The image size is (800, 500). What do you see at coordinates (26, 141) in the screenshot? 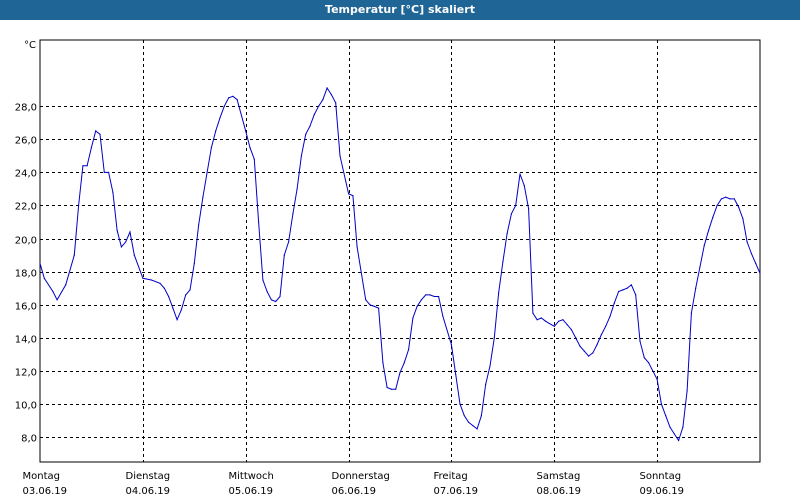
I see `y-tick-label: 26,0` at bounding box center [26, 141].